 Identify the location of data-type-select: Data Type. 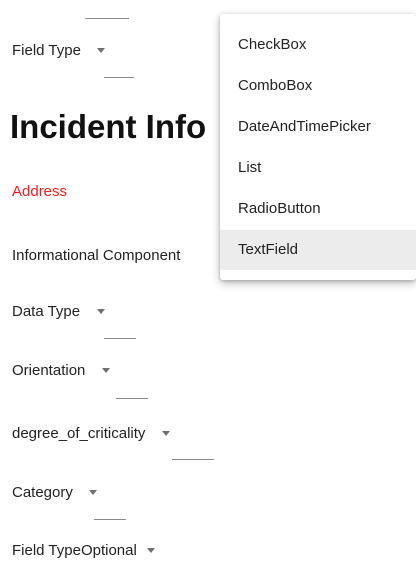
(58, 312).